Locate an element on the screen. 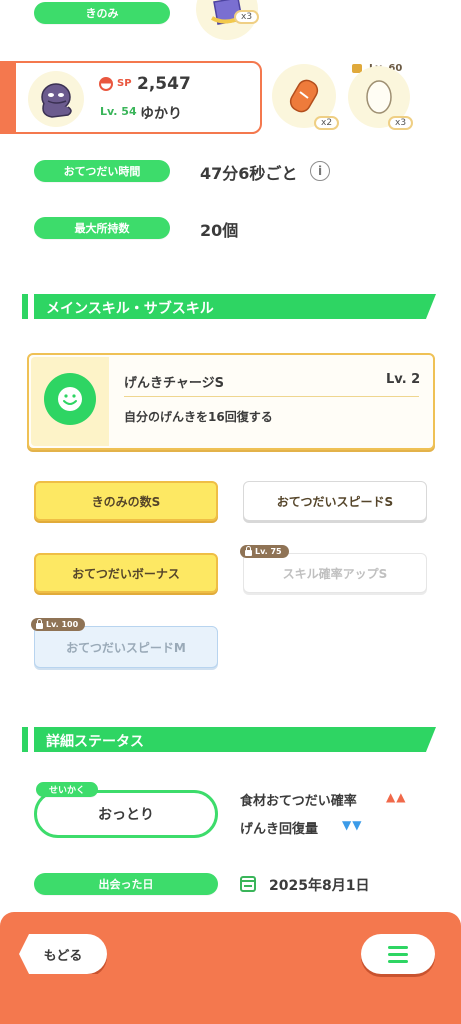  max-carry-value: 20個 is located at coordinates (219, 230).